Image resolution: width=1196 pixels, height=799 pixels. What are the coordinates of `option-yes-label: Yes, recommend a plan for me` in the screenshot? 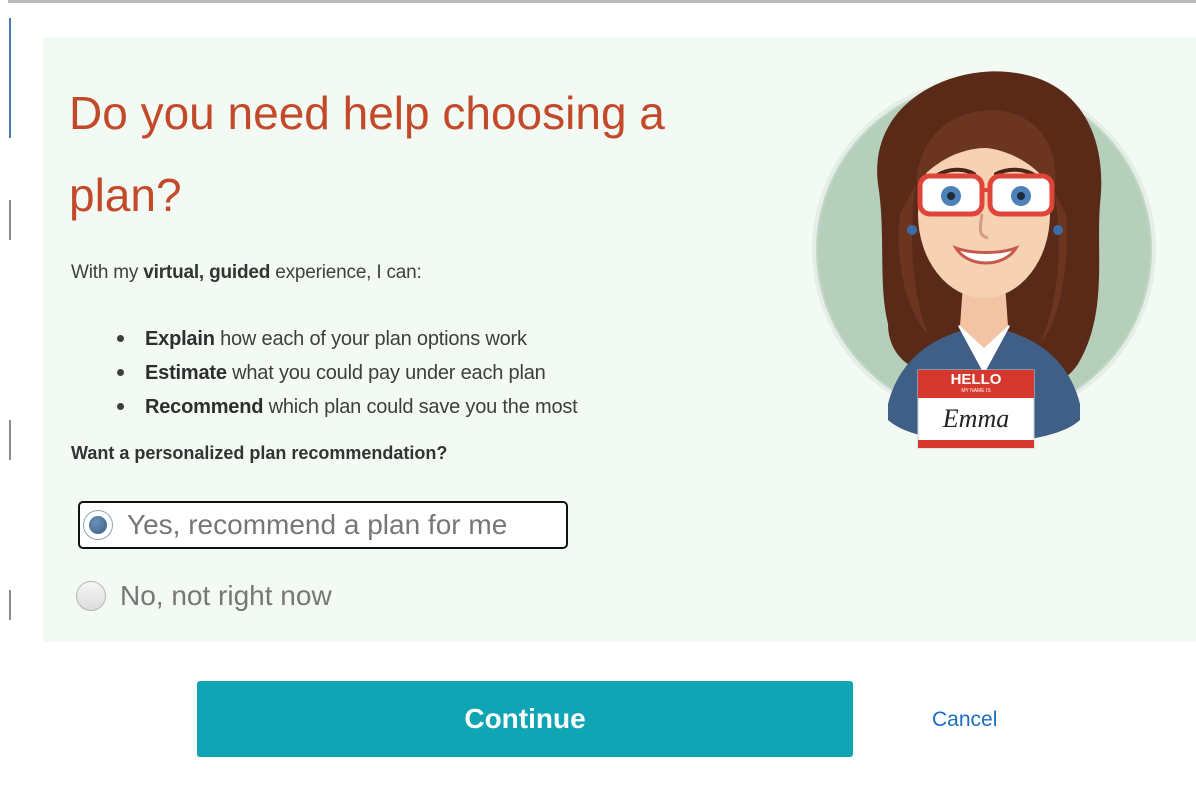 It's located at (317, 525).